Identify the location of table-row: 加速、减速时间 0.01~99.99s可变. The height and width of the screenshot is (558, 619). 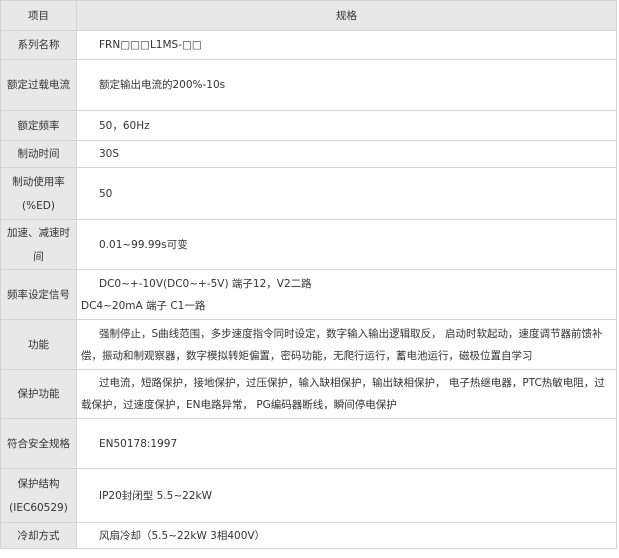
(308, 244).